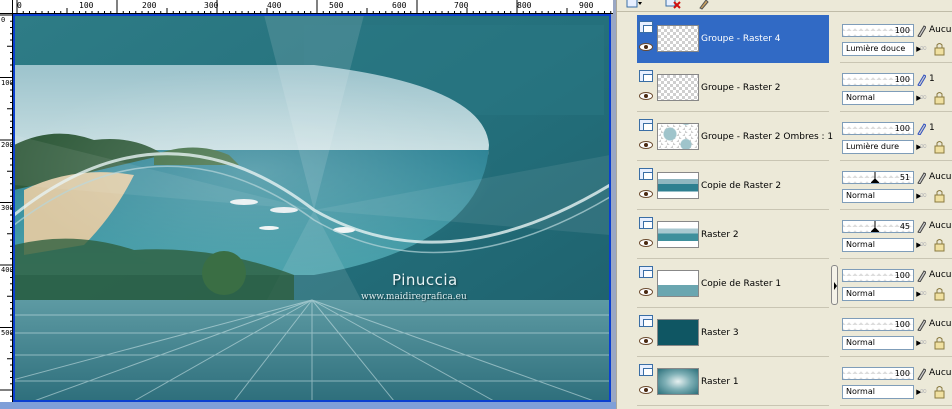 The width and height of the screenshot is (952, 409). I want to click on layer-row: Groupe - Raster 2, so click(733, 88).